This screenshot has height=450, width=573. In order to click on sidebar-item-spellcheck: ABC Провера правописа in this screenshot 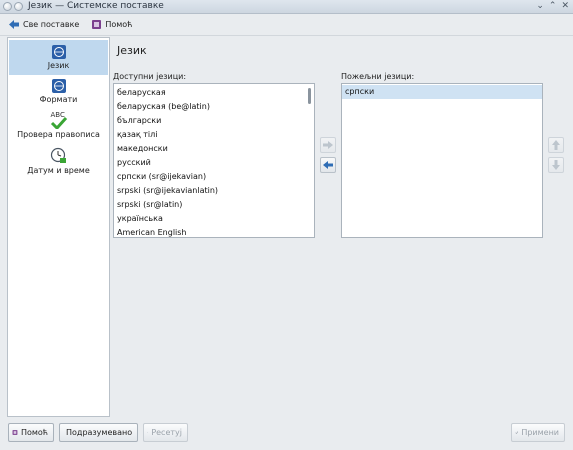, I will do `click(58, 128)`.